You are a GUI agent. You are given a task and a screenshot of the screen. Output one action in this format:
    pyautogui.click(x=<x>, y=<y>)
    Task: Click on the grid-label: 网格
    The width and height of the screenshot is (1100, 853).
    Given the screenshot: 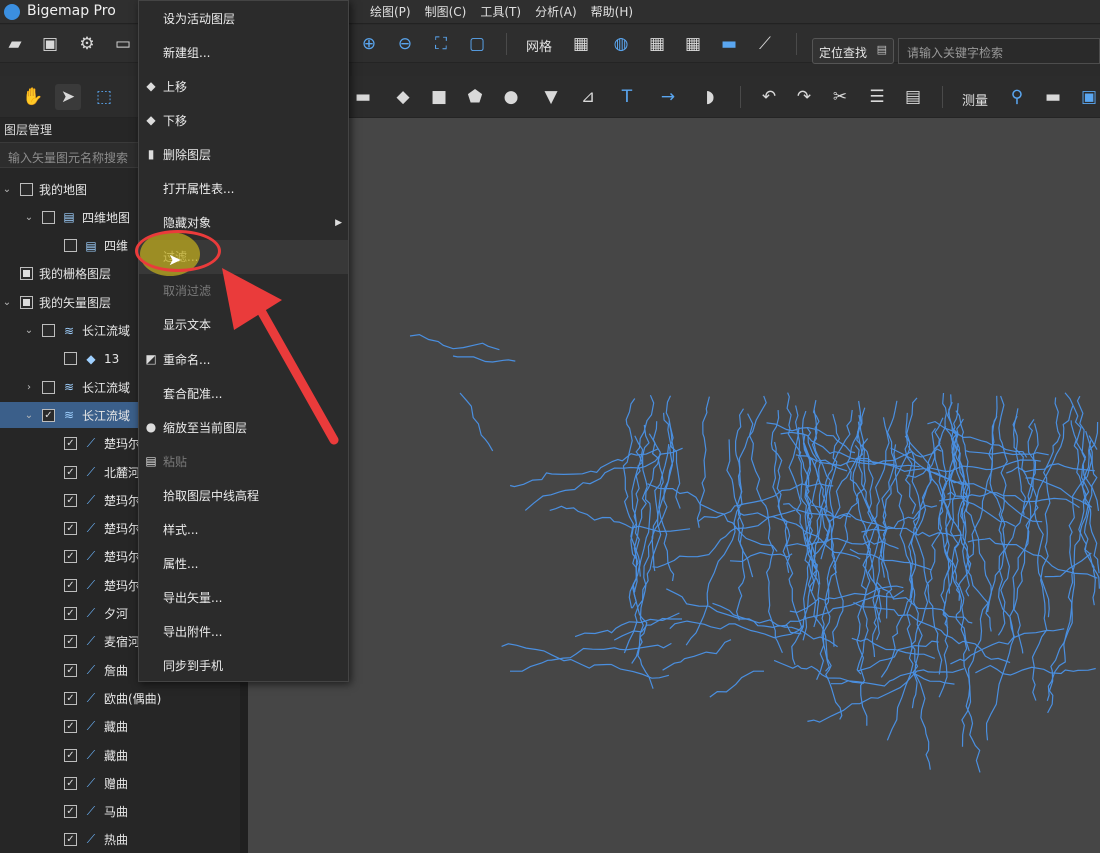 What is the action you would take?
    pyautogui.click(x=539, y=45)
    